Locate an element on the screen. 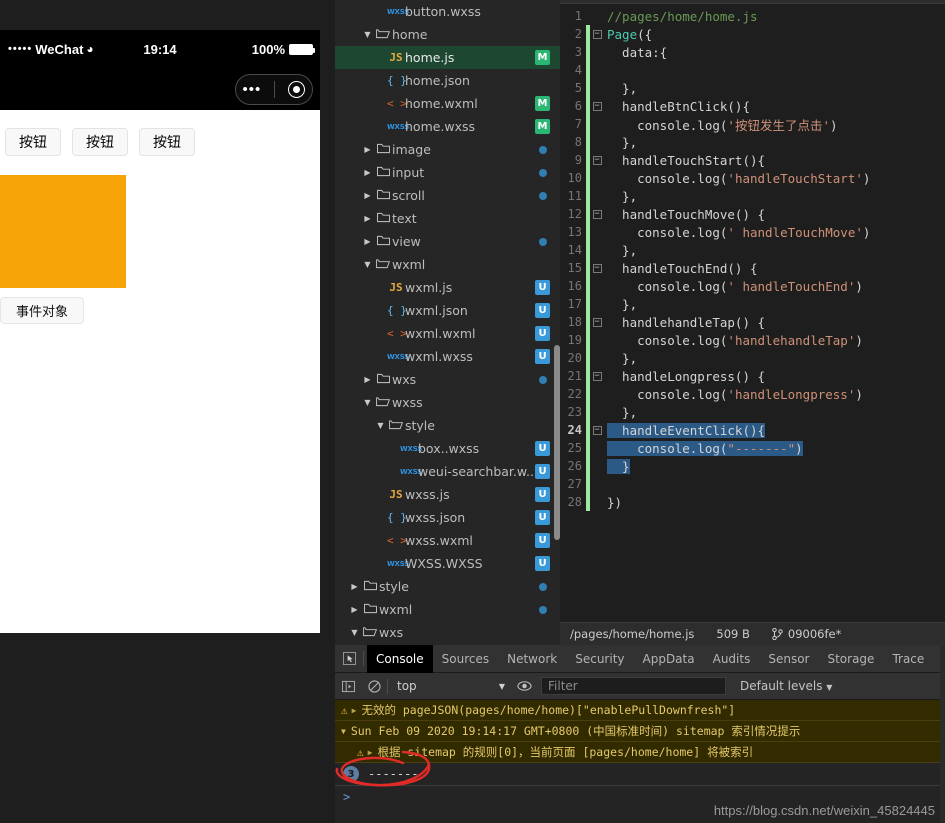 The height and width of the screenshot is (823, 945). code-line: 28}) is located at coordinates (752, 502).